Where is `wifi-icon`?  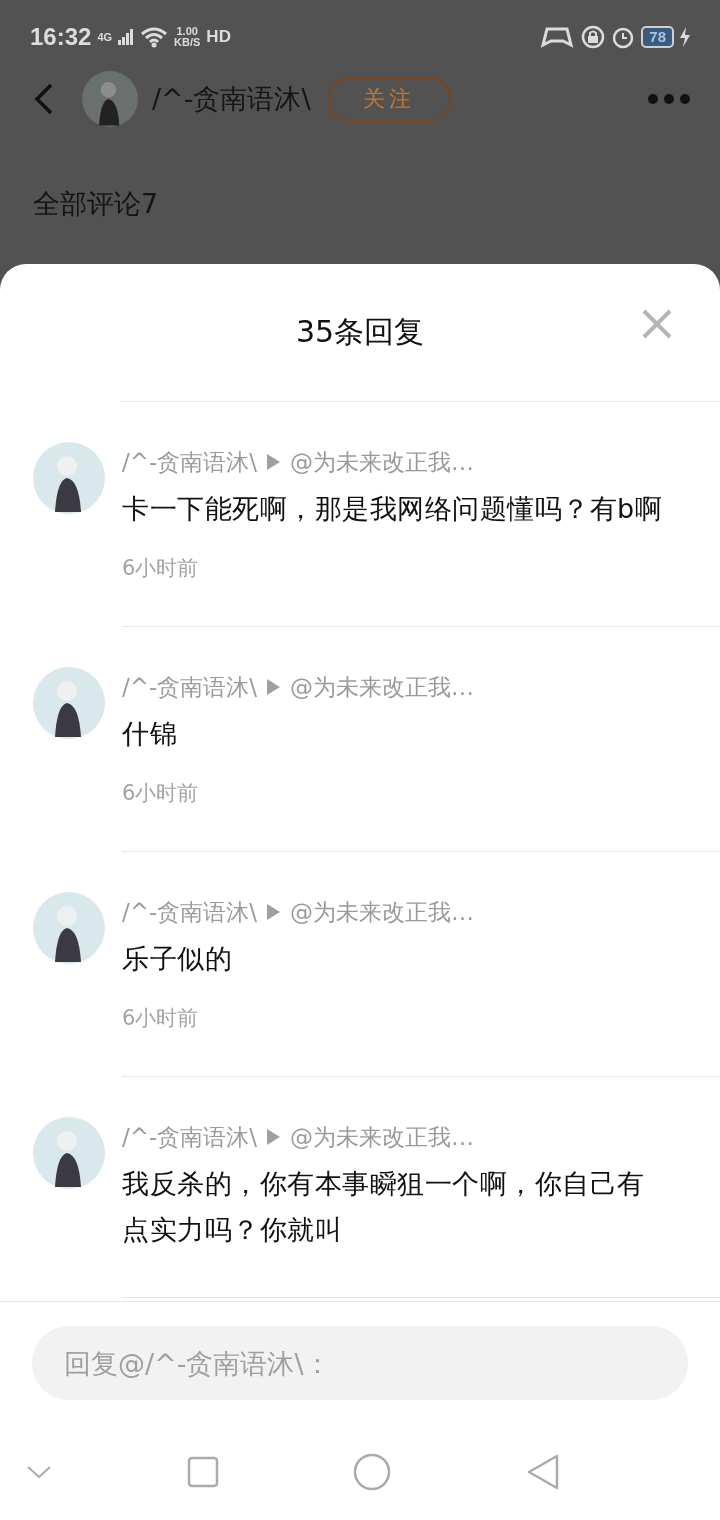
wifi-icon is located at coordinates (154, 37).